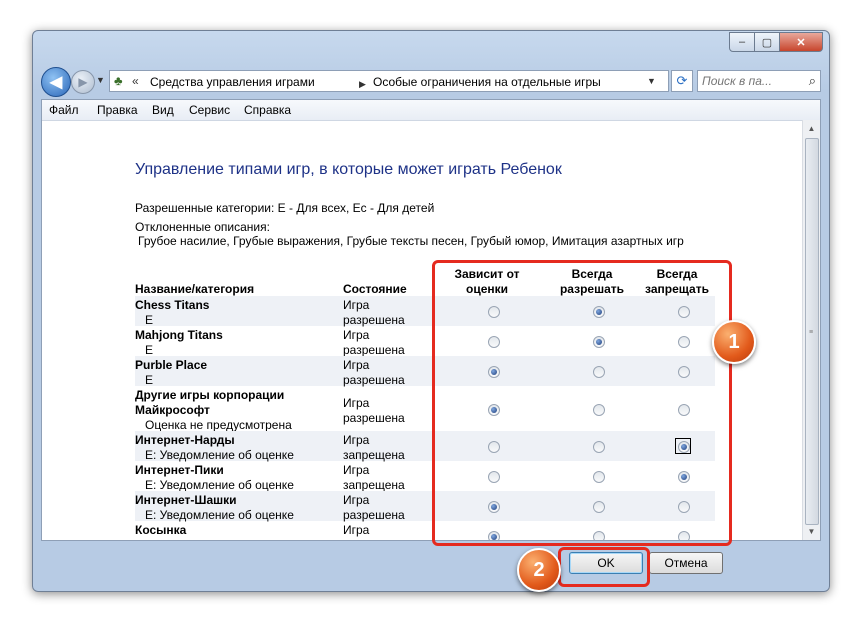  Describe the element at coordinates (651, 81) in the screenshot. I see `address-dropdown-icon: ▼` at that location.